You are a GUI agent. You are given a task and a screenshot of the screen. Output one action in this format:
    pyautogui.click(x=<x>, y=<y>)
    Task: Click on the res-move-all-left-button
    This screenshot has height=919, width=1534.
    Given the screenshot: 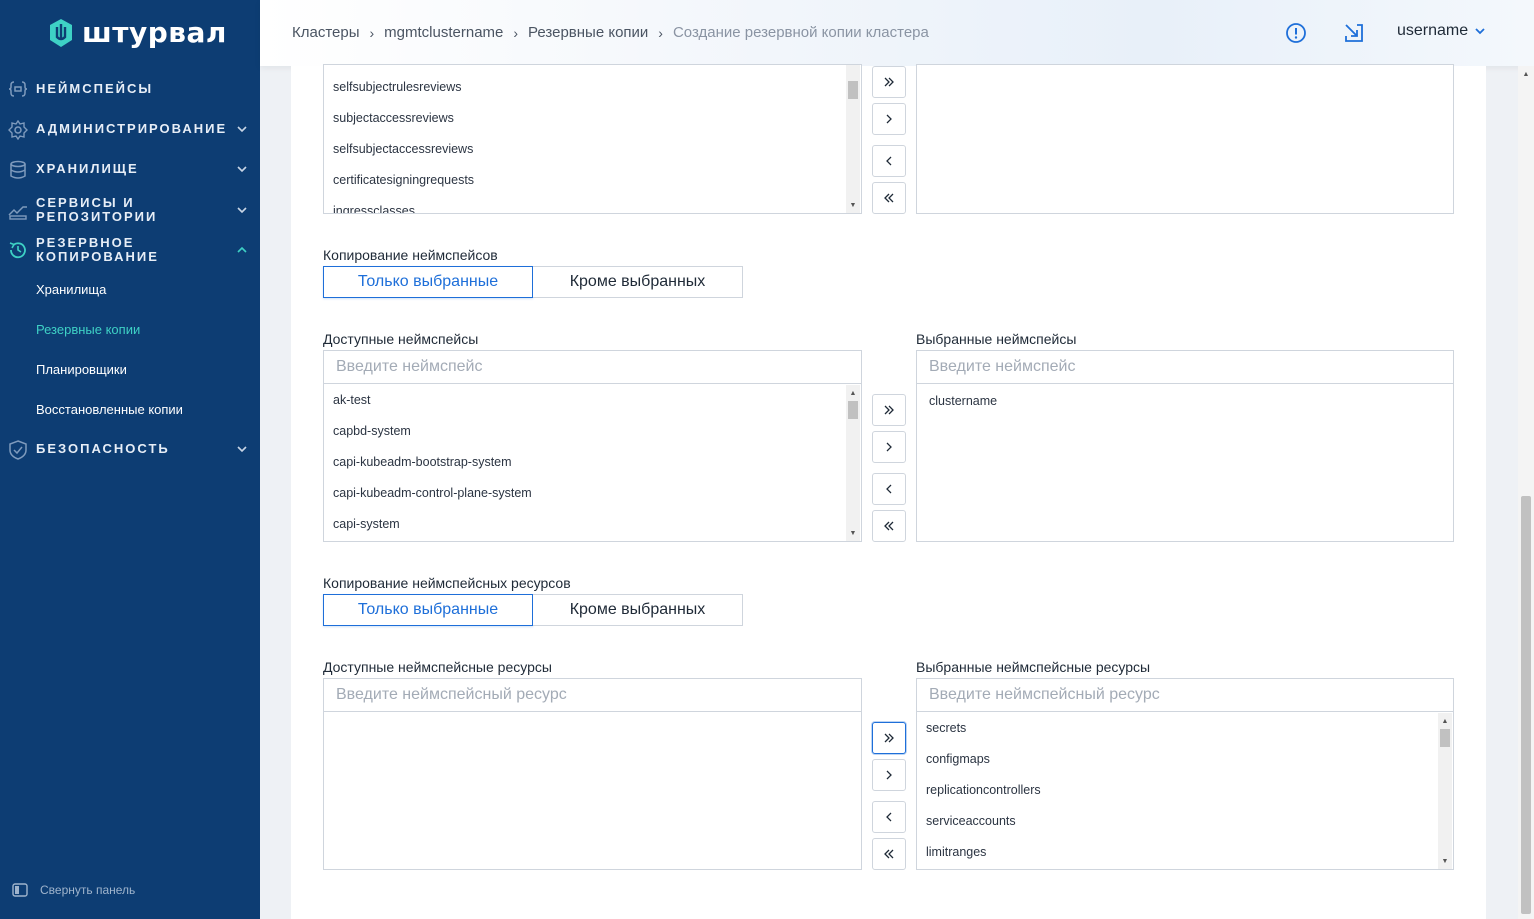 What is the action you would take?
    pyautogui.click(x=889, y=854)
    